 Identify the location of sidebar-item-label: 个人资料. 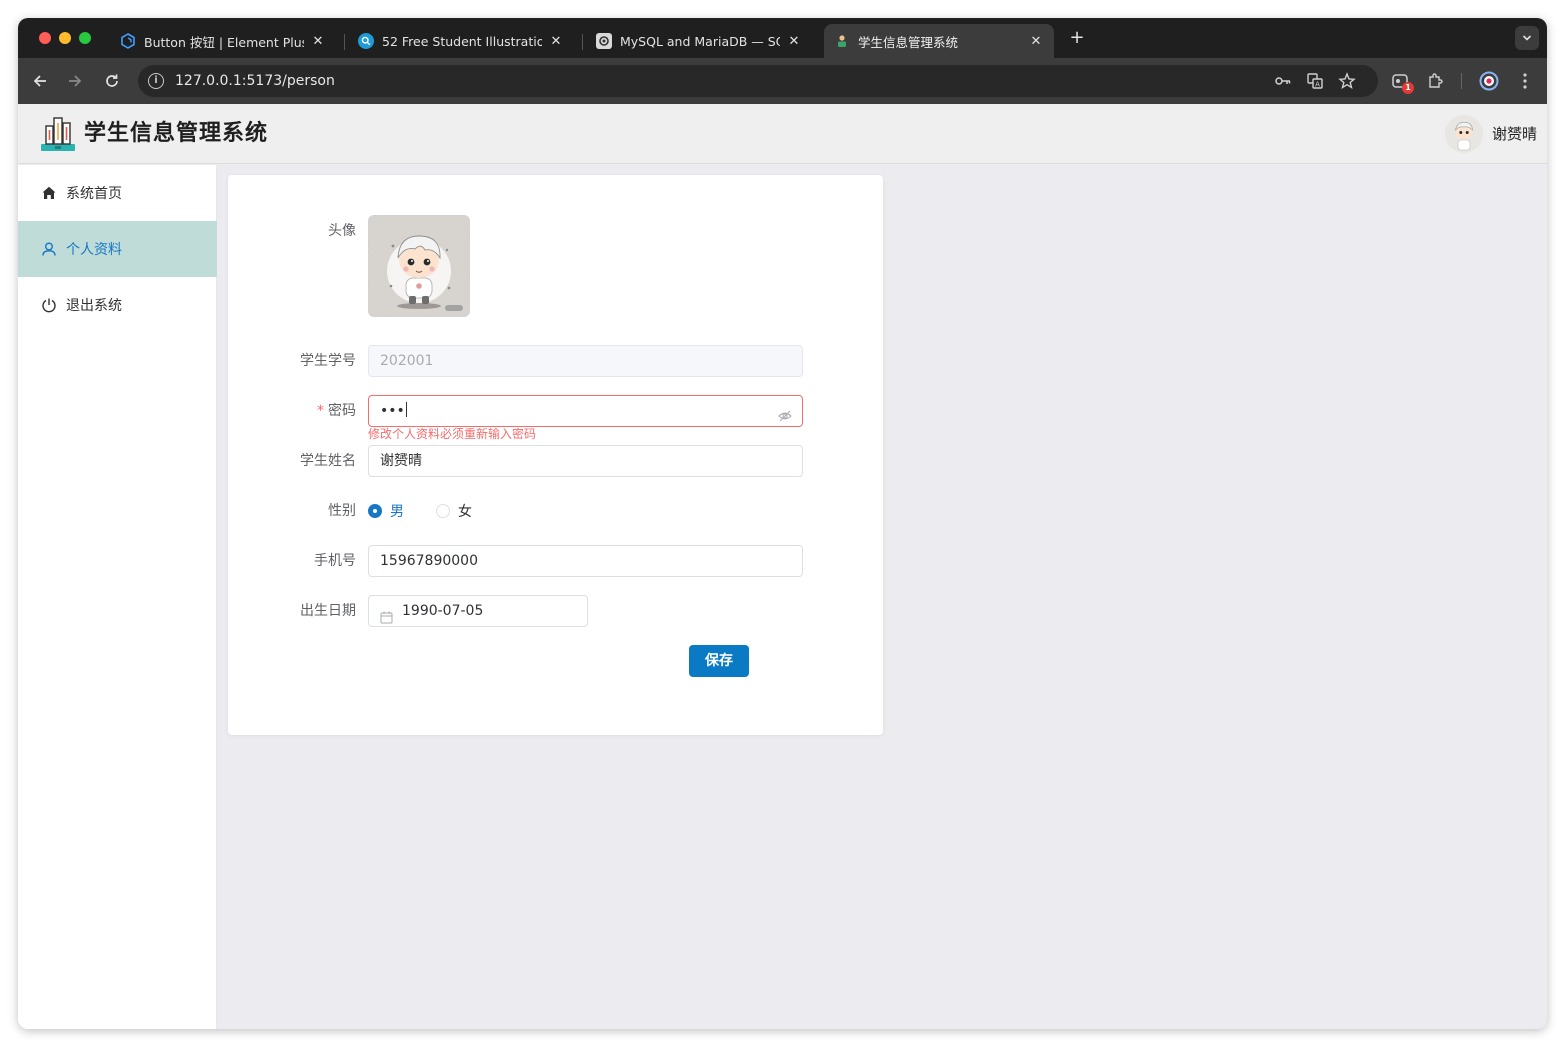
(94, 250).